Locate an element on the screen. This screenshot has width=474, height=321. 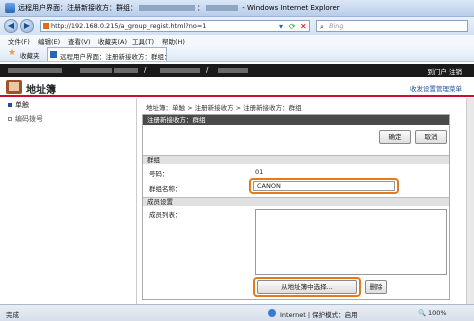
star-icon: ★ is located at coordinates (12, 53).